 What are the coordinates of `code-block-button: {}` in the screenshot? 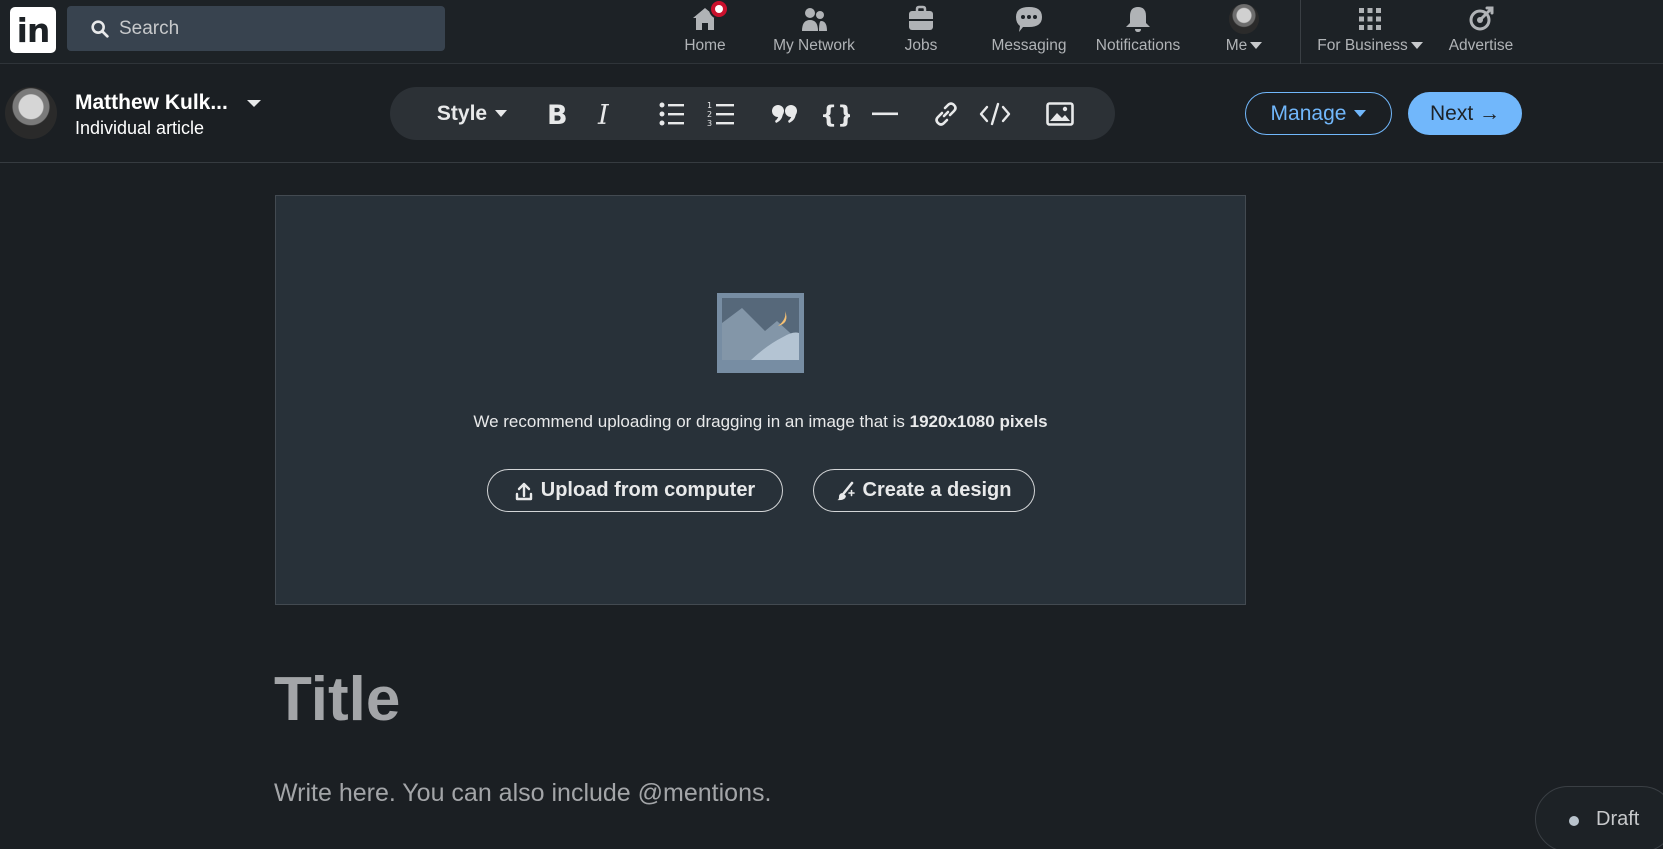 It's located at (835, 113).